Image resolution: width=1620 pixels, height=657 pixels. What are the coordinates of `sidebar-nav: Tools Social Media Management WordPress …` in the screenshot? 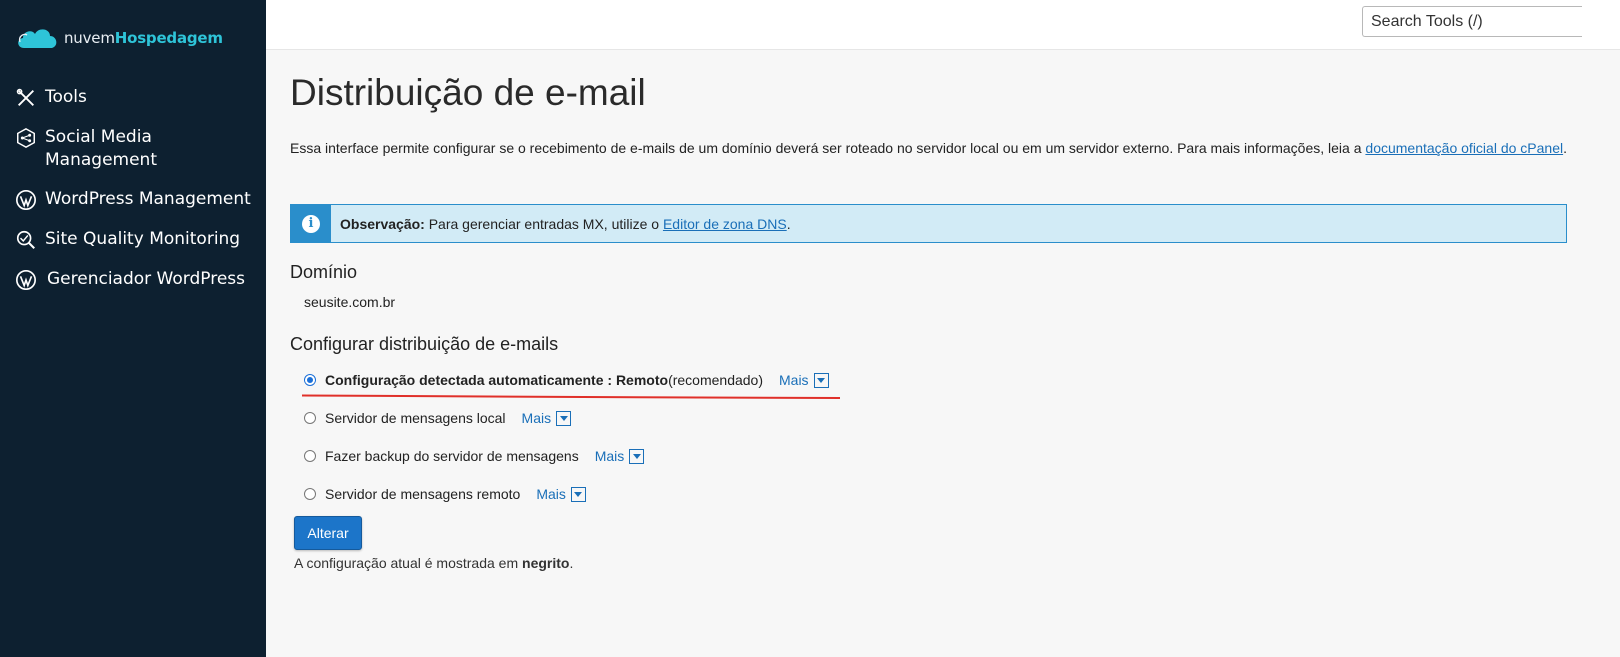 It's located at (133, 189).